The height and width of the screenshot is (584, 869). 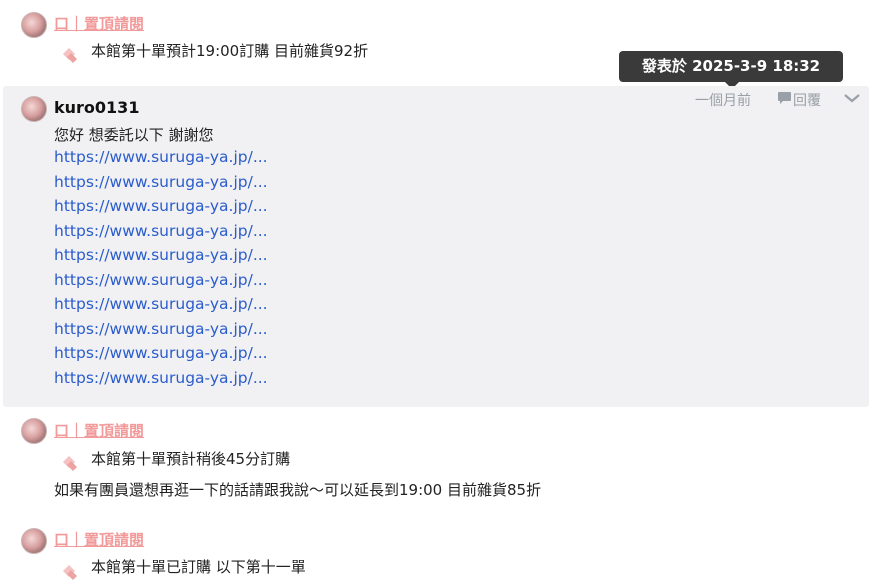 I want to click on message-text: 您好 想委託以下 謝謝您, so click(x=134, y=135).